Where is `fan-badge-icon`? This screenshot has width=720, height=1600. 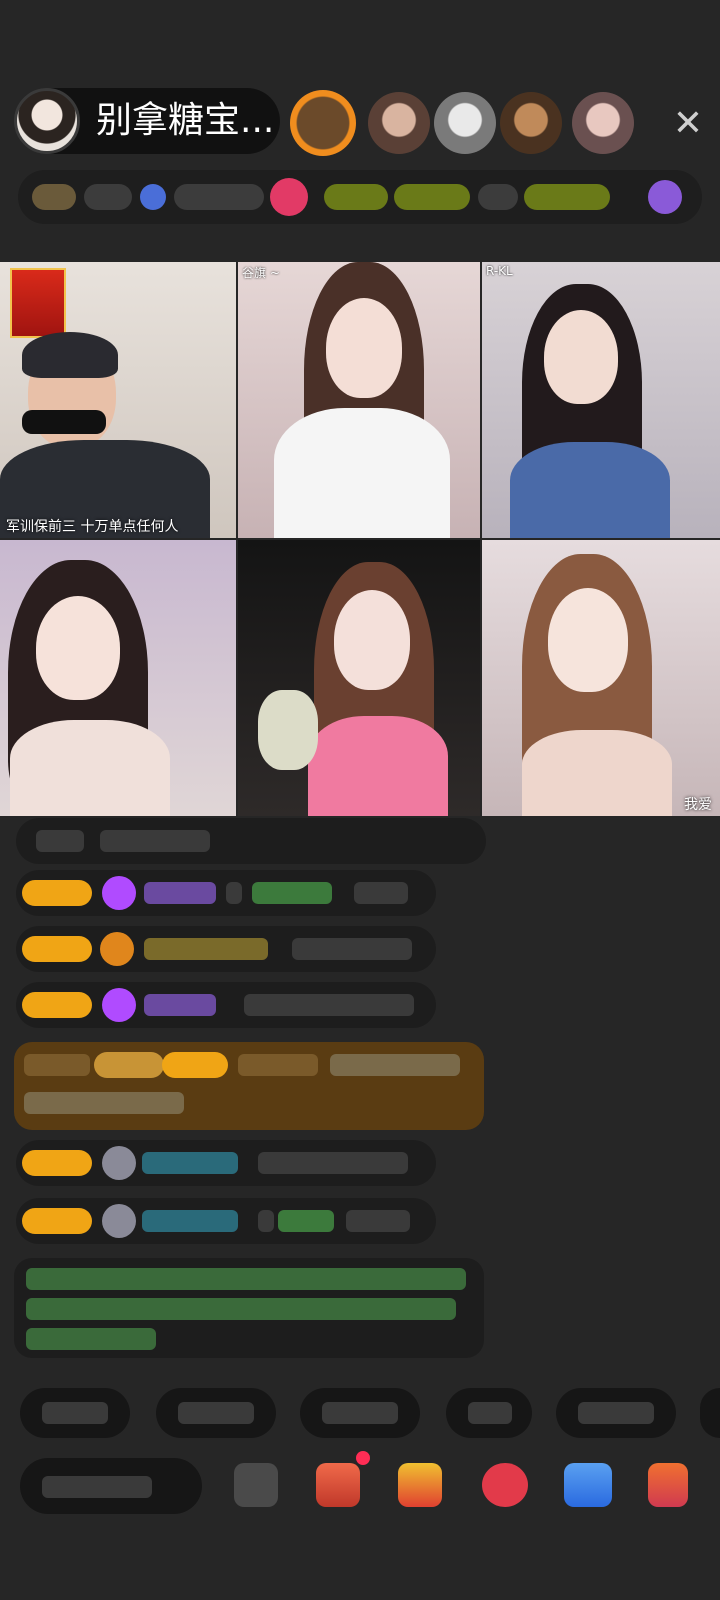
fan-badge-icon is located at coordinates (117, 949).